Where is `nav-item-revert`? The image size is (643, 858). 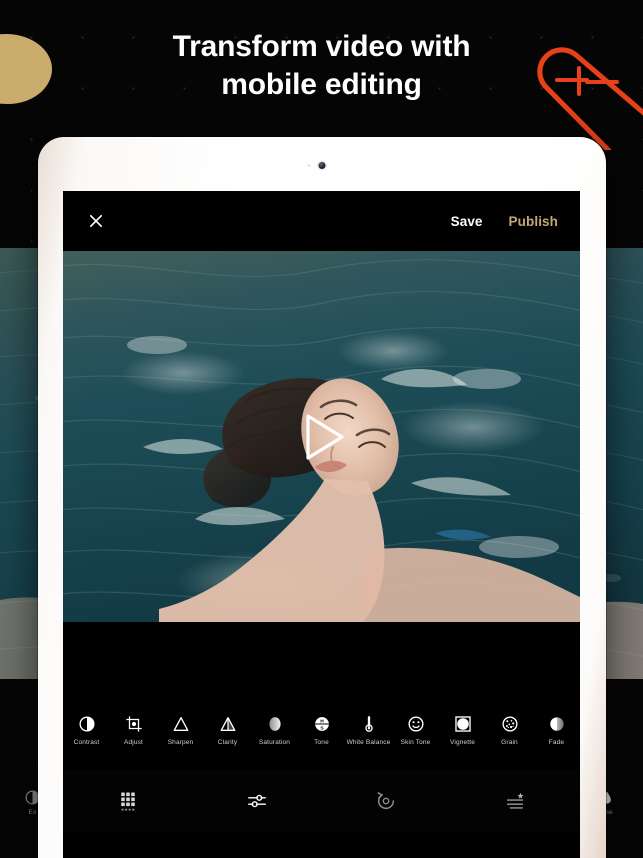
nav-item-revert is located at coordinates (386, 801).